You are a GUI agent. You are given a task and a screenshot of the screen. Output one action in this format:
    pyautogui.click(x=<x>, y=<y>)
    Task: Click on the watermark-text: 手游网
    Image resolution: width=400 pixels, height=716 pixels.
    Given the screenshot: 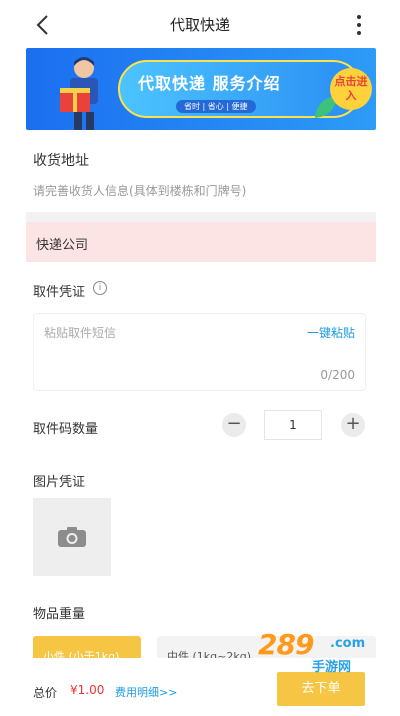 What is the action you would take?
    pyautogui.click(x=332, y=667)
    